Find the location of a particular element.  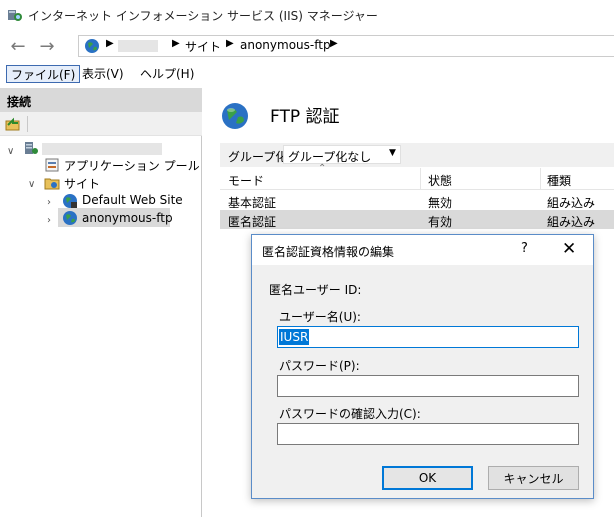

confirm-password-label: パスワードの確認入力(C): is located at coordinates (350, 414).